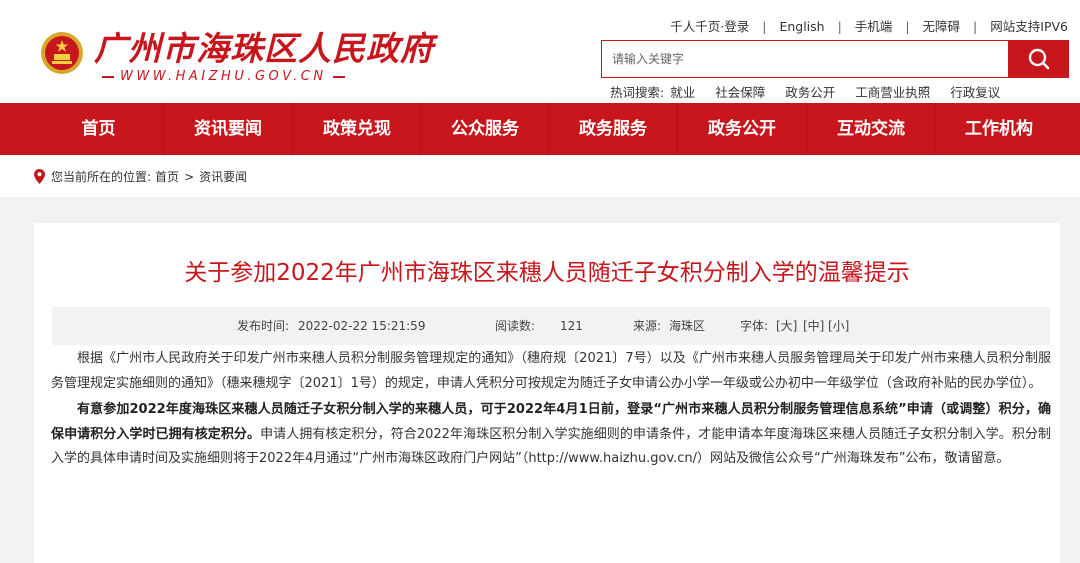  What do you see at coordinates (515, 326) in the screenshot?
I see `views-label: 阅读数:` at bounding box center [515, 326].